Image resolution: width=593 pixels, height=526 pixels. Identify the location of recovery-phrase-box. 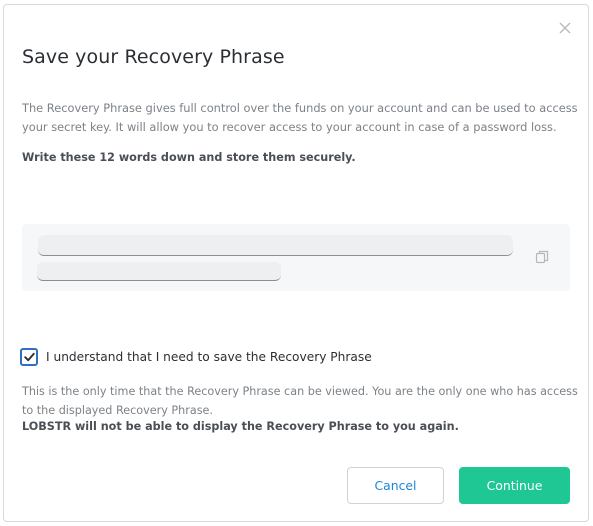
(296, 257).